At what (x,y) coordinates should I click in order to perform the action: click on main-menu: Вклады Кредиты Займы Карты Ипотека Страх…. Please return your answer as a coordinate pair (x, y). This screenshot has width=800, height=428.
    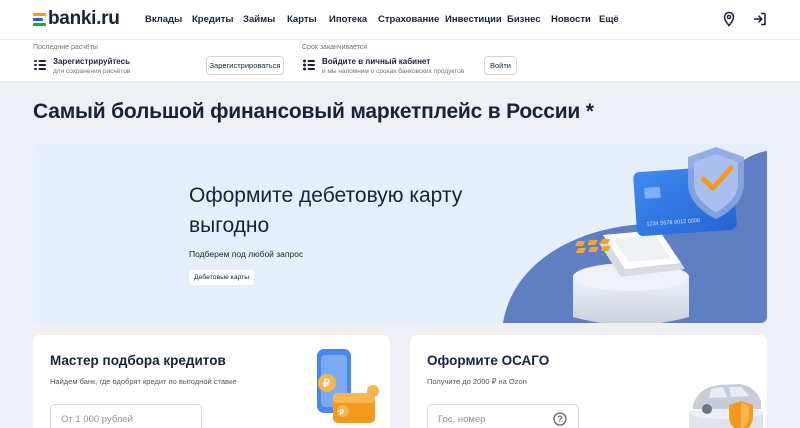
    Looking at the image, I should click on (400, 20).